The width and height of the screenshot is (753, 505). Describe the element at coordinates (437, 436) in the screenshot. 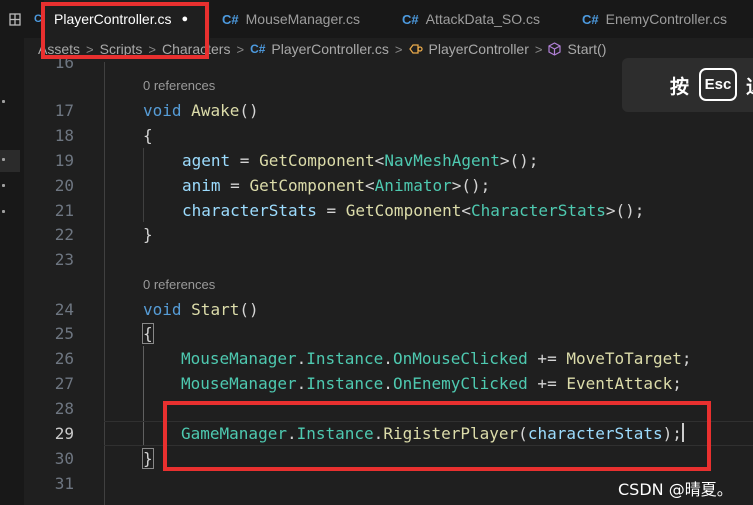

I see `annotation-box-code` at that location.